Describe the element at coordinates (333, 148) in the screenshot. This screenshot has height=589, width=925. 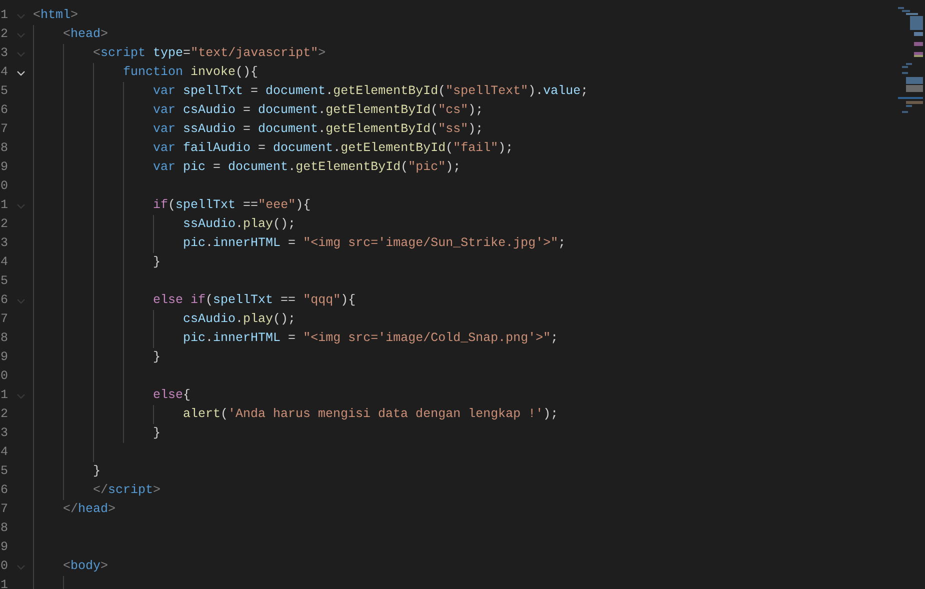
I see `code-line: var failAudio = document.getElementById("fail");` at that location.